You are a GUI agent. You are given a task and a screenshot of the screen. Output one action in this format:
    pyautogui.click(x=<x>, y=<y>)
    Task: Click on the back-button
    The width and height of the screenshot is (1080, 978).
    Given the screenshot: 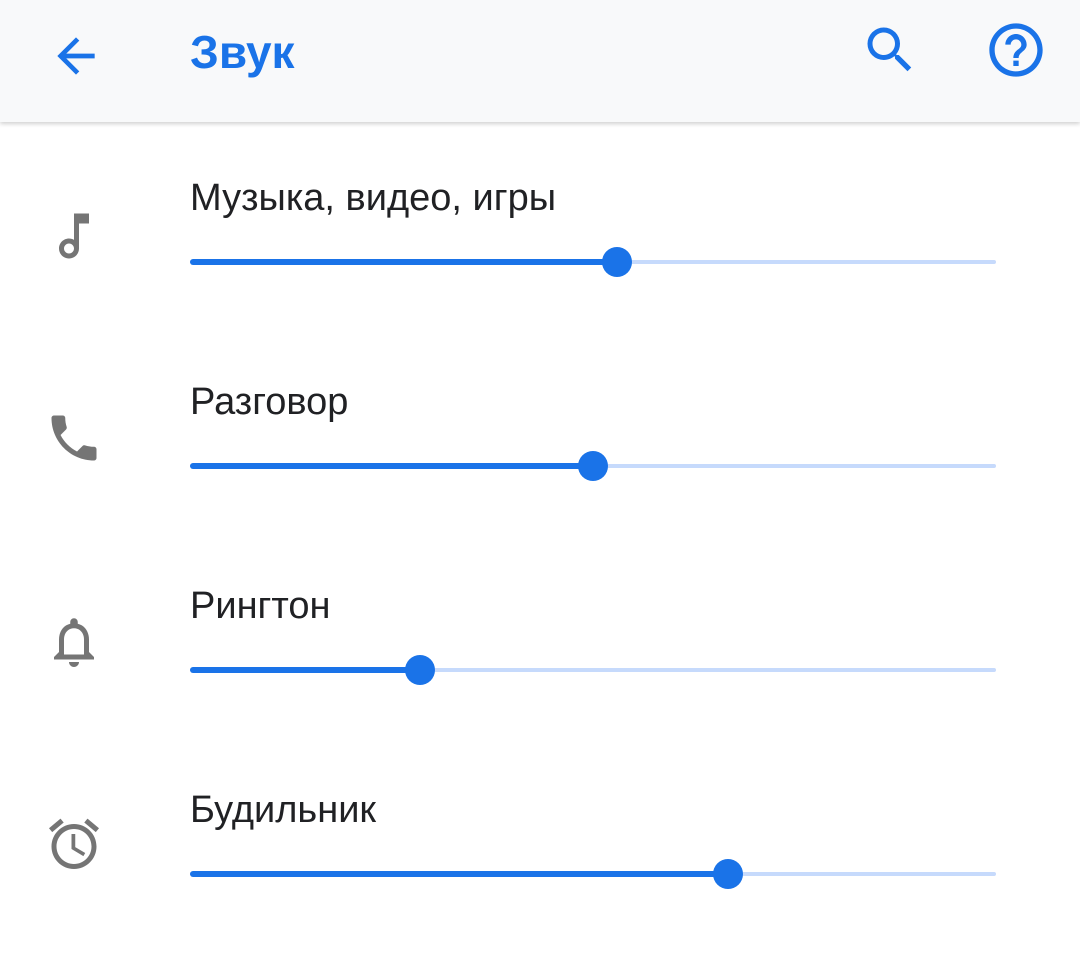 What is the action you would take?
    pyautogui.click(x=76, y=56)
    